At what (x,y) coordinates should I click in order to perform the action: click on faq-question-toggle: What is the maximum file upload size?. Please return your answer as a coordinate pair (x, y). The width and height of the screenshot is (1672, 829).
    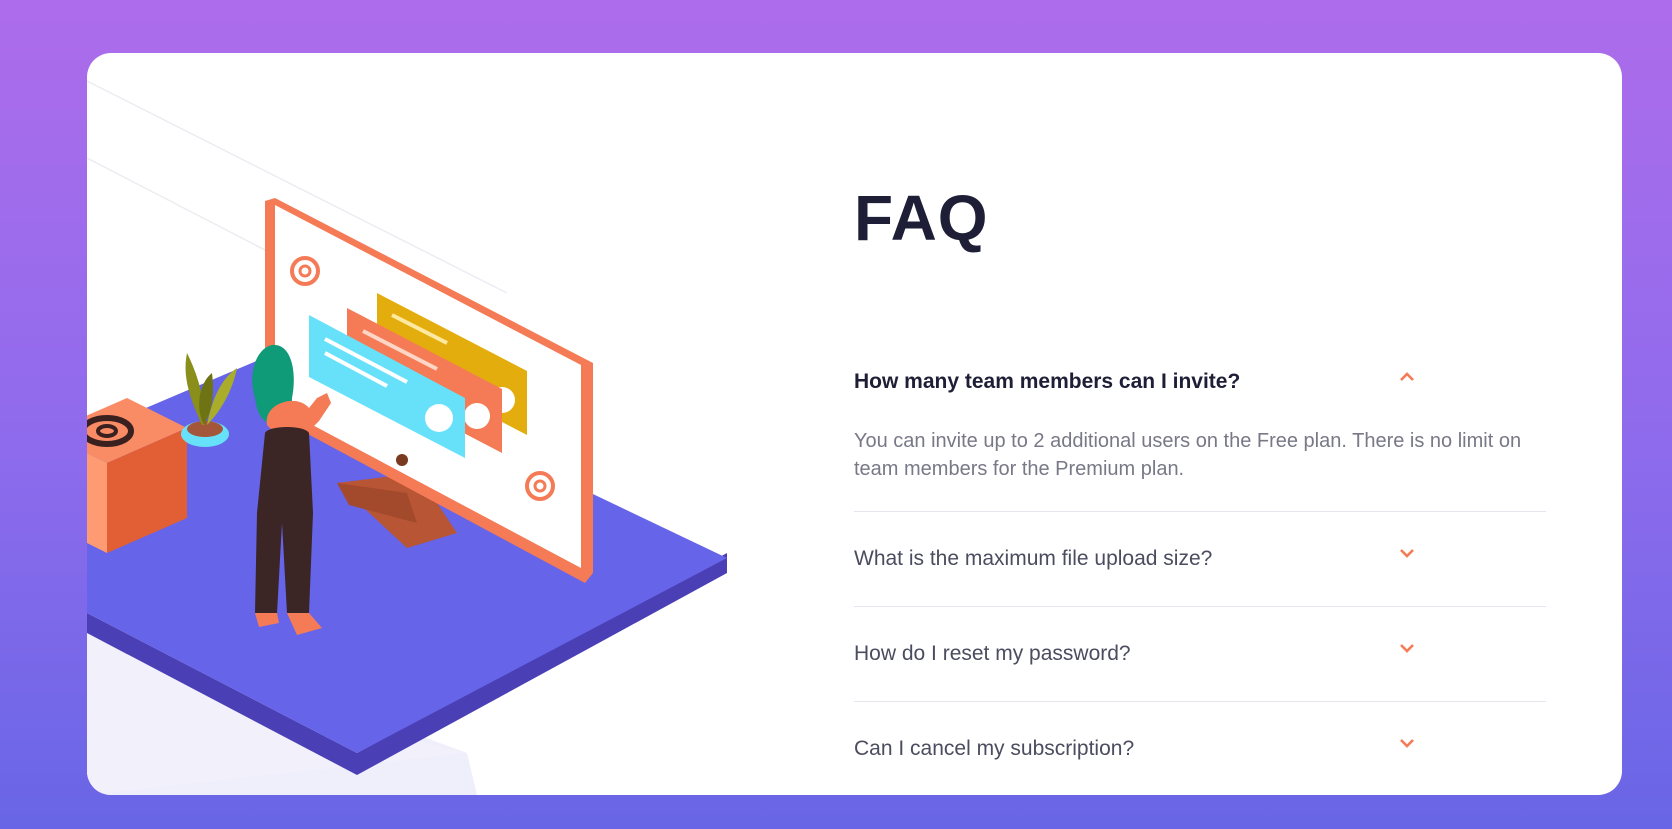
    Looking at the image, I should click on (1200, 559).